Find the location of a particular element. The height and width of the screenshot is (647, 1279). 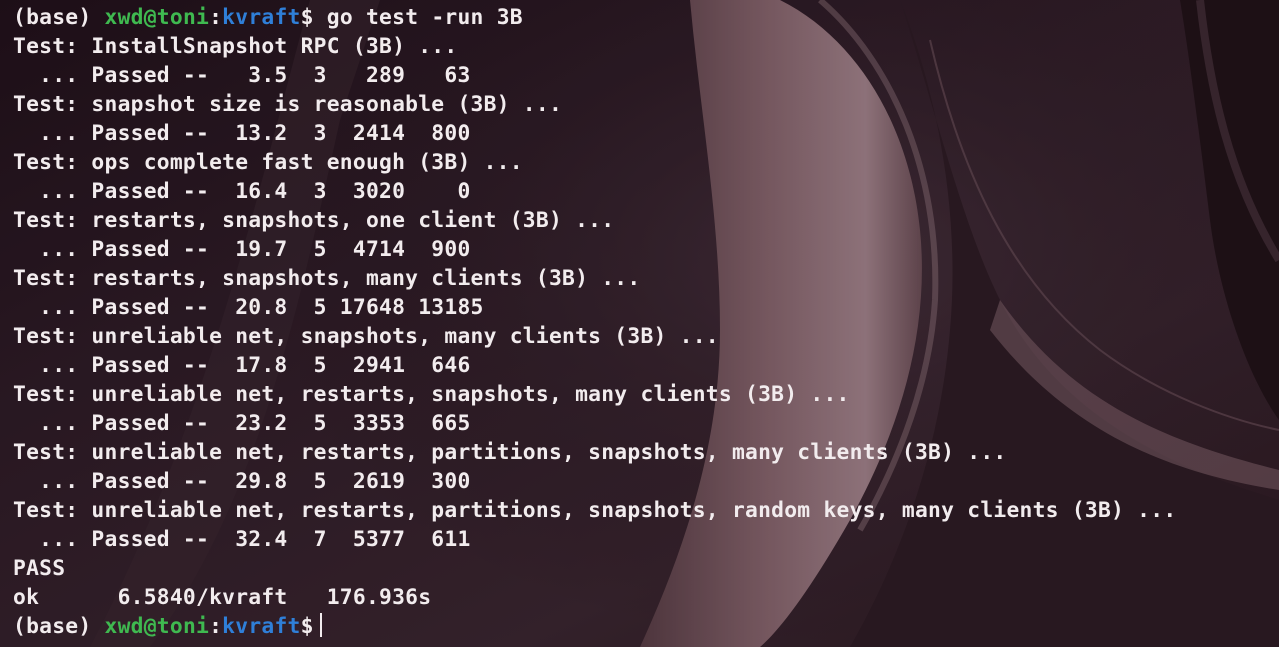

command-text: go test -run 3B is located at coordinates (424, 17).